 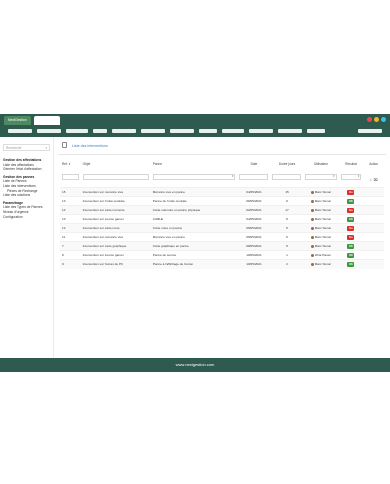 What do you see at coordinates (70, 264) in the screenshot?
I see `cell-ref: 9` at bounding box center [70, 264].